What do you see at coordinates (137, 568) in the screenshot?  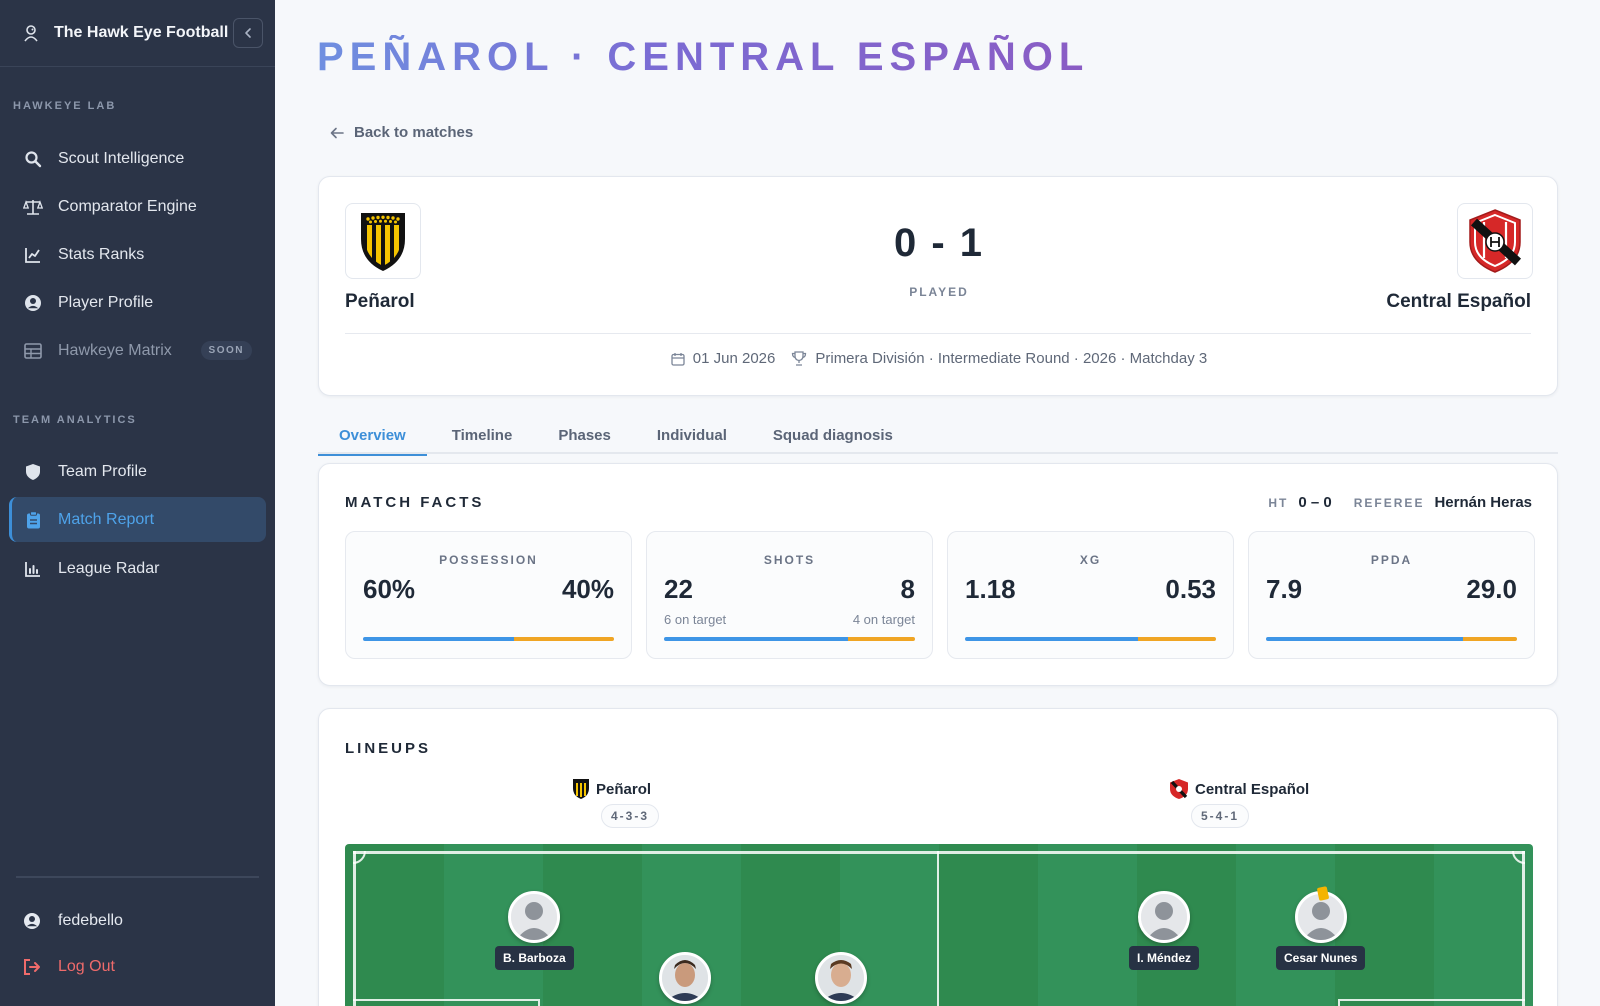 I see `sidebar-item-league-radar: League Radar` at bounding box center [137, 568].